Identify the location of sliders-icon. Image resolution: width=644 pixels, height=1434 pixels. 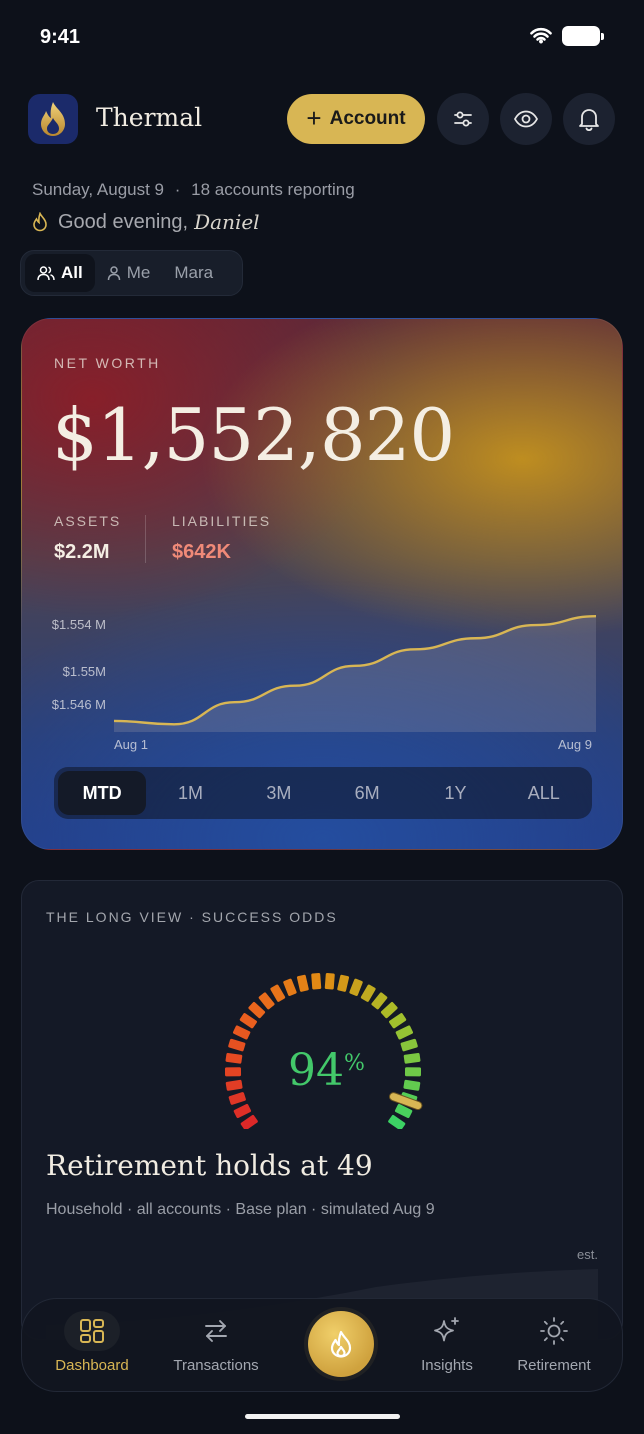
(463, 119).